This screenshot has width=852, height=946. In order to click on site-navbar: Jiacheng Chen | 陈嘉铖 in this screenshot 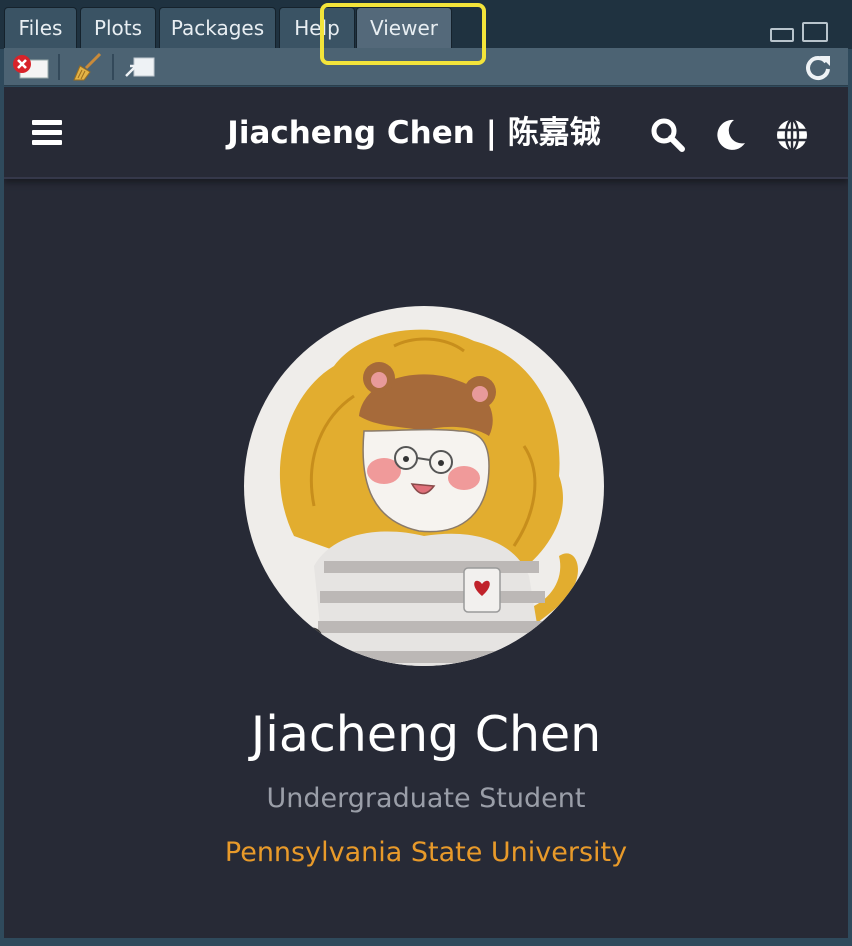, I will do `click(426, 133)`.